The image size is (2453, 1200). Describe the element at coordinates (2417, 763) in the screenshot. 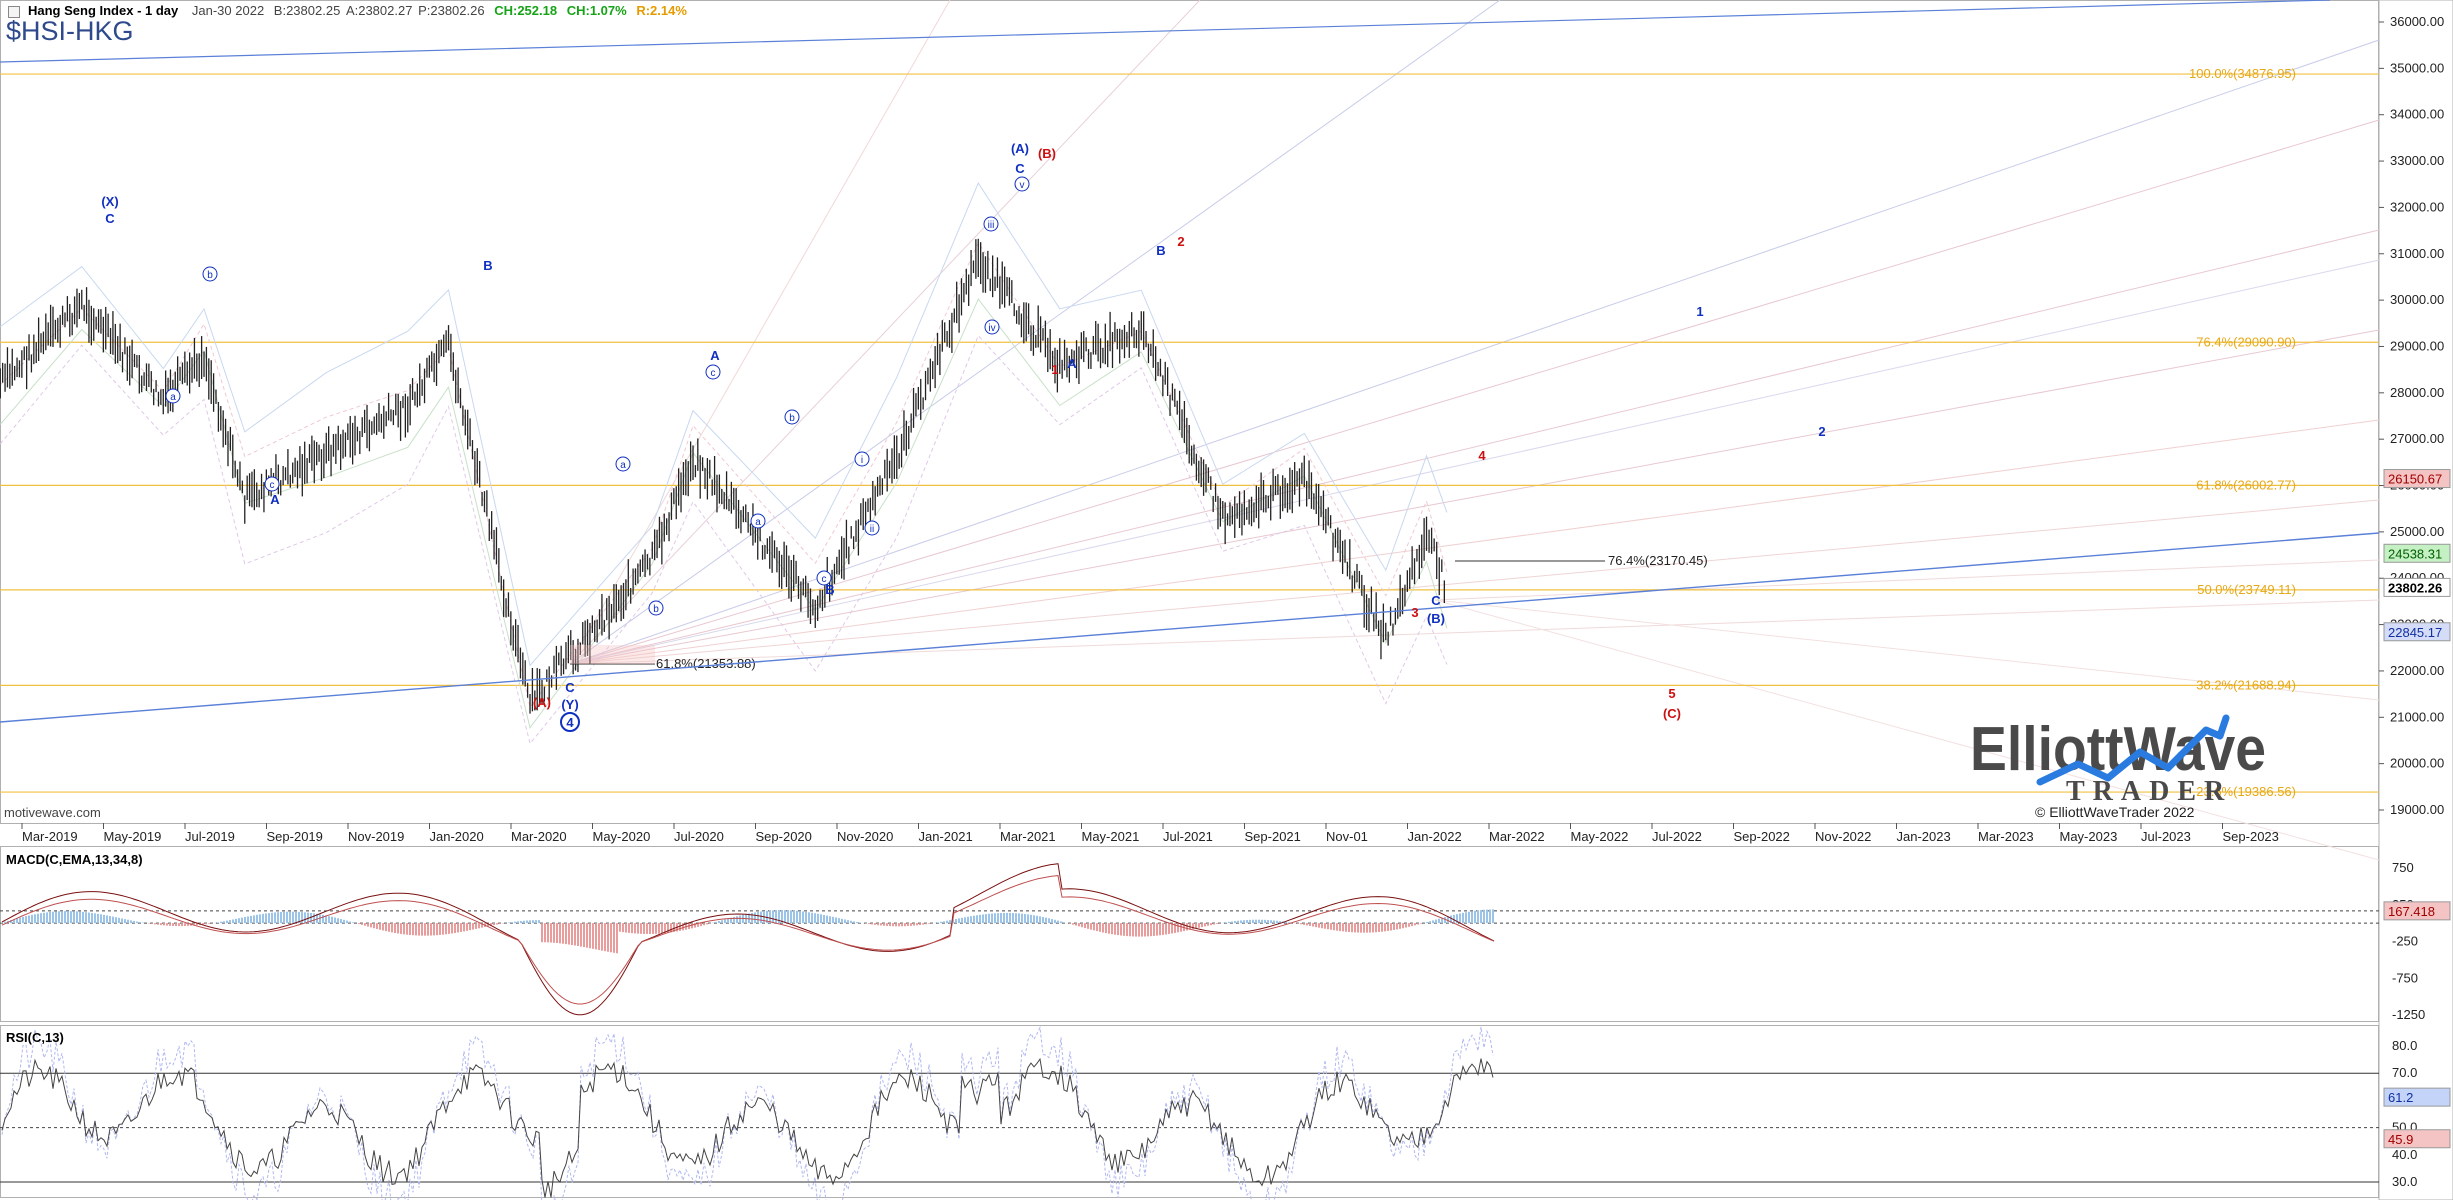

I see `price-tick-label: 20000.00` at that location.